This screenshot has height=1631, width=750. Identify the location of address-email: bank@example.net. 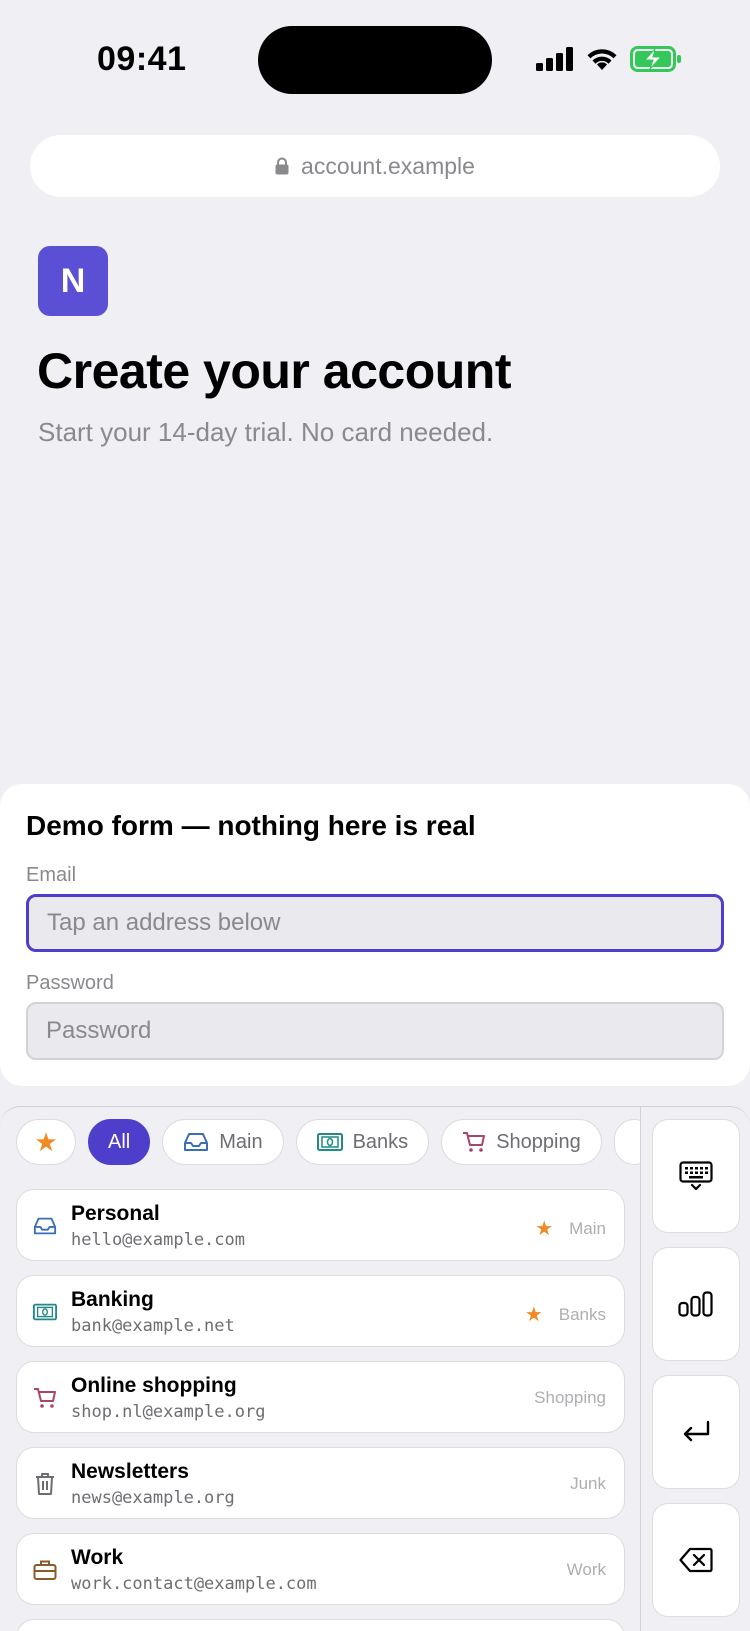
(153, 1326).